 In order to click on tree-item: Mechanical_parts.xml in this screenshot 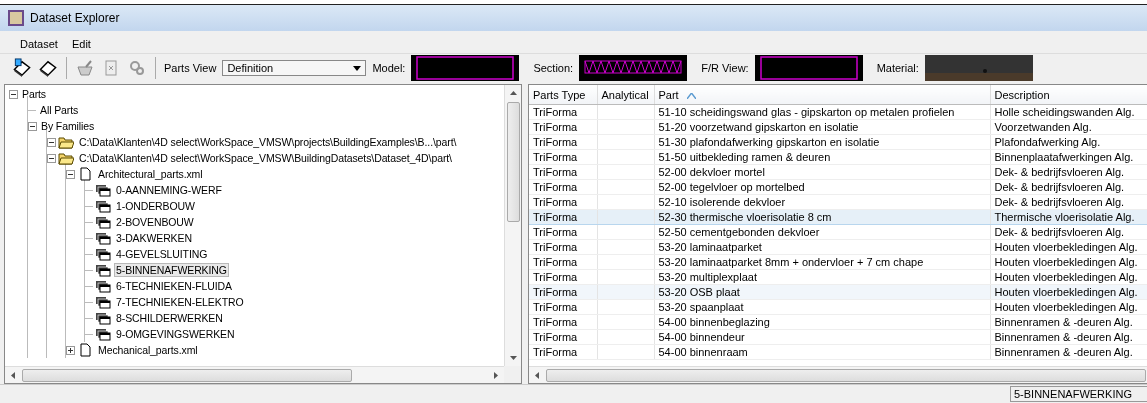, I will do `click(148, 350)`.